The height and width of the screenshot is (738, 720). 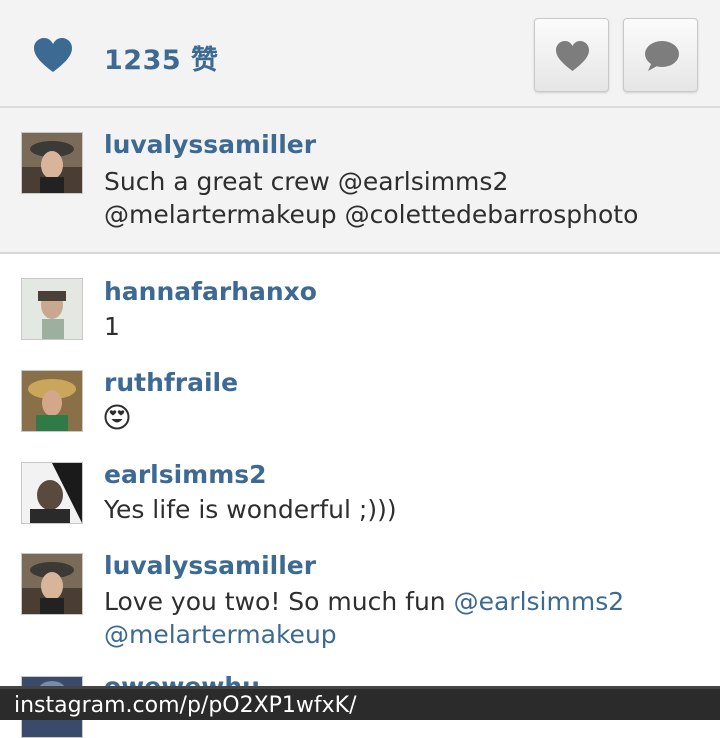 I want to click on caption-username: luvalyssamiller, so click(x=210, y=144).